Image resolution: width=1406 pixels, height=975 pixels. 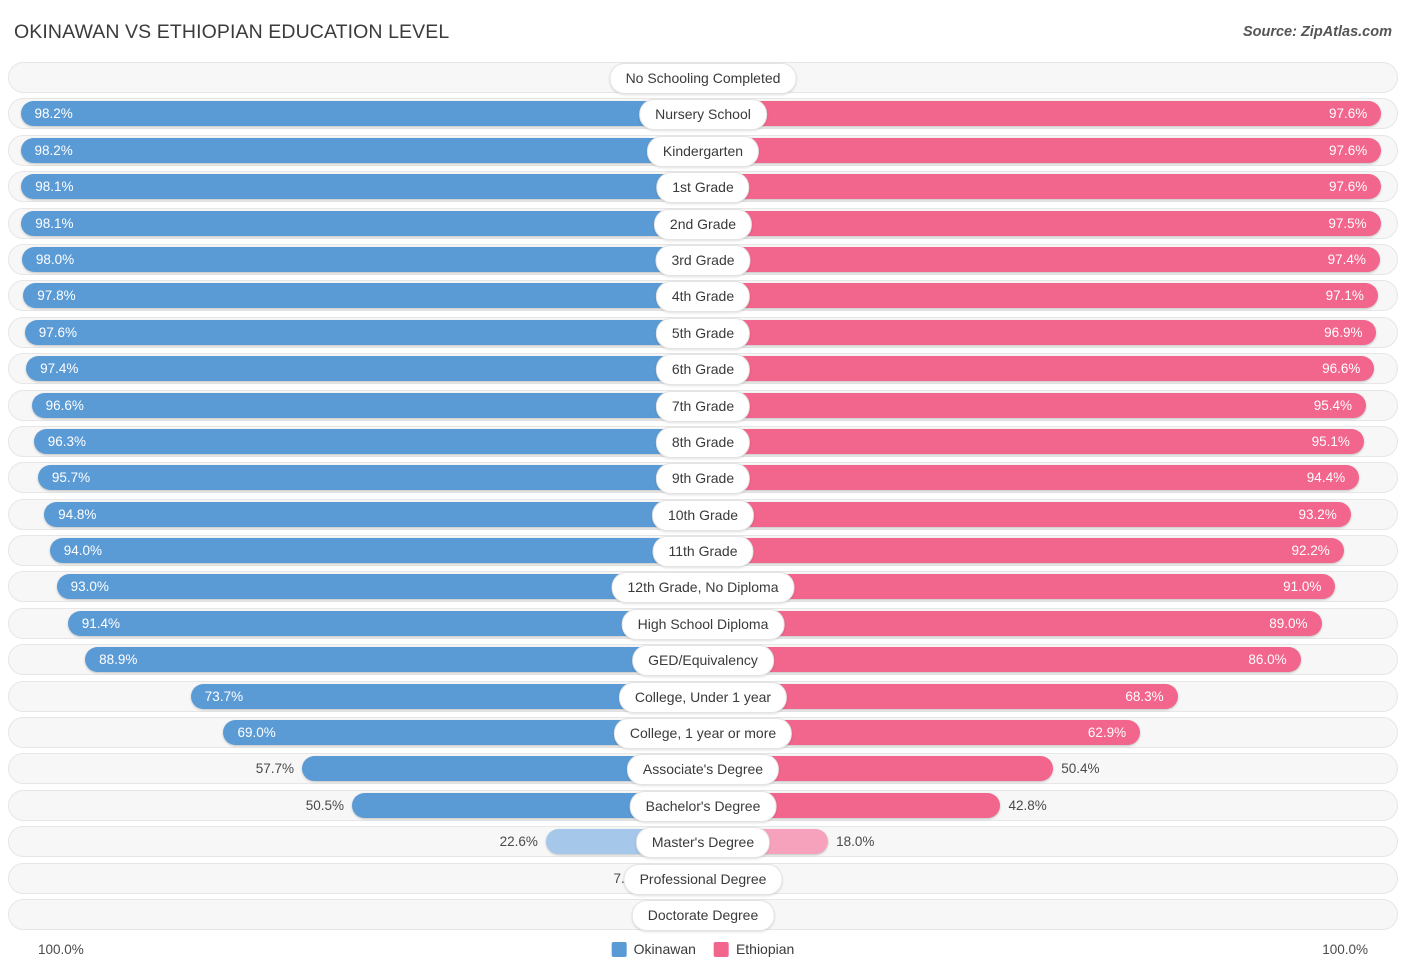 I want to click on category-label: 7th Grade, so click(x=703, y=406).